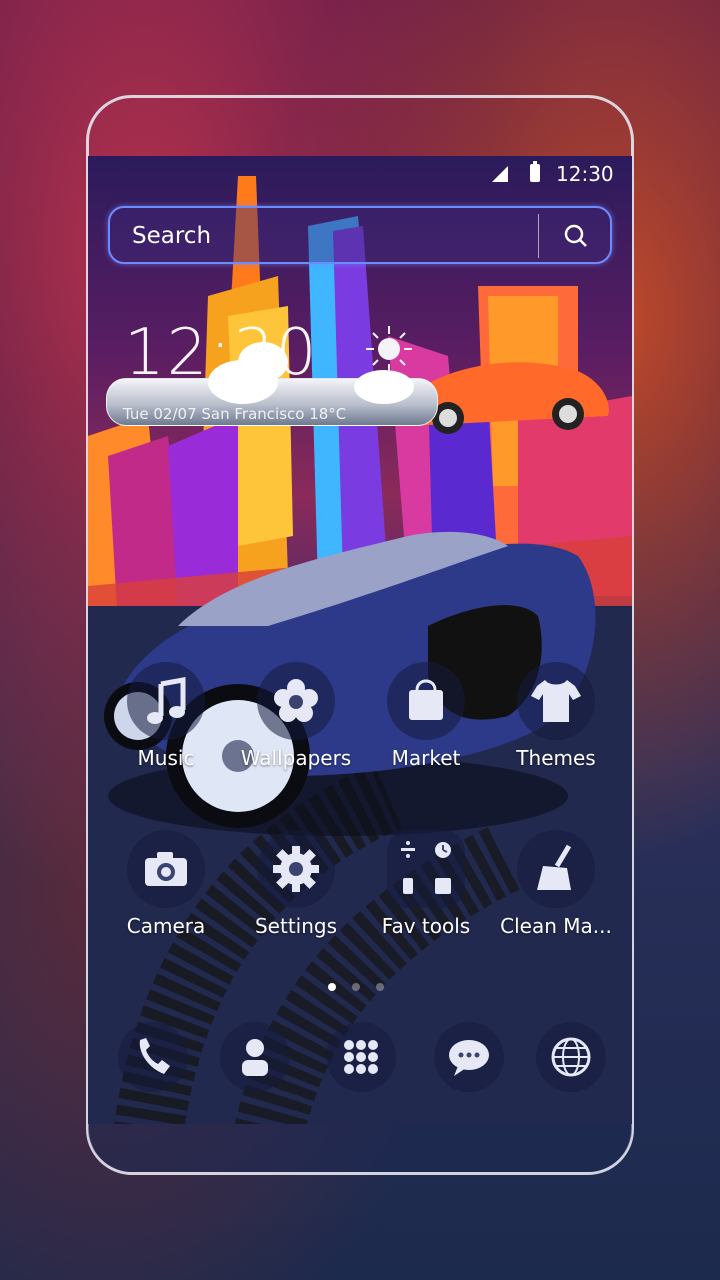 The width and height of the screenshot is (720, 1280). I want to click on app-themes: Themes, so click(556, 716).